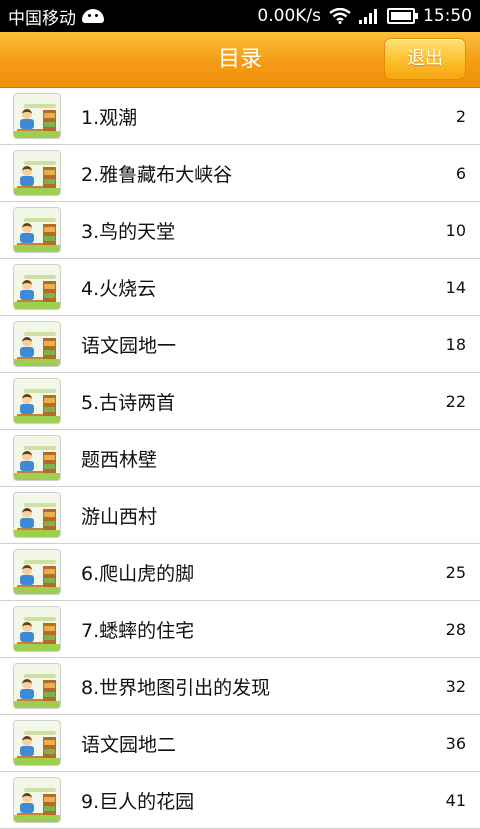 The image size is (480, 829). I want to click on list-item-page-number: 32, so click(455, 686).